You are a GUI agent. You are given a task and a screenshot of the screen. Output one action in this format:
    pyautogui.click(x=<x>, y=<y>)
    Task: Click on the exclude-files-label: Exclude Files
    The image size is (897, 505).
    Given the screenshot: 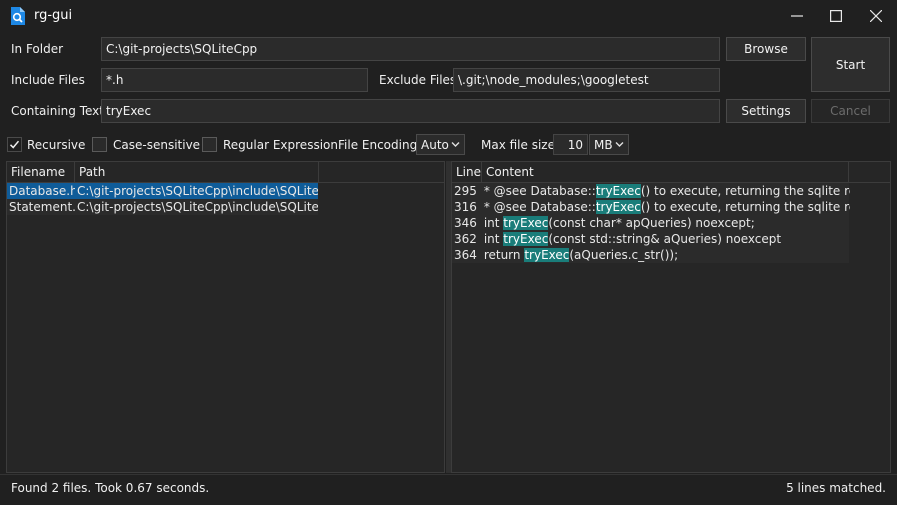 What is the action you would take?
    pyautogui.click(x=418, y=80)
    